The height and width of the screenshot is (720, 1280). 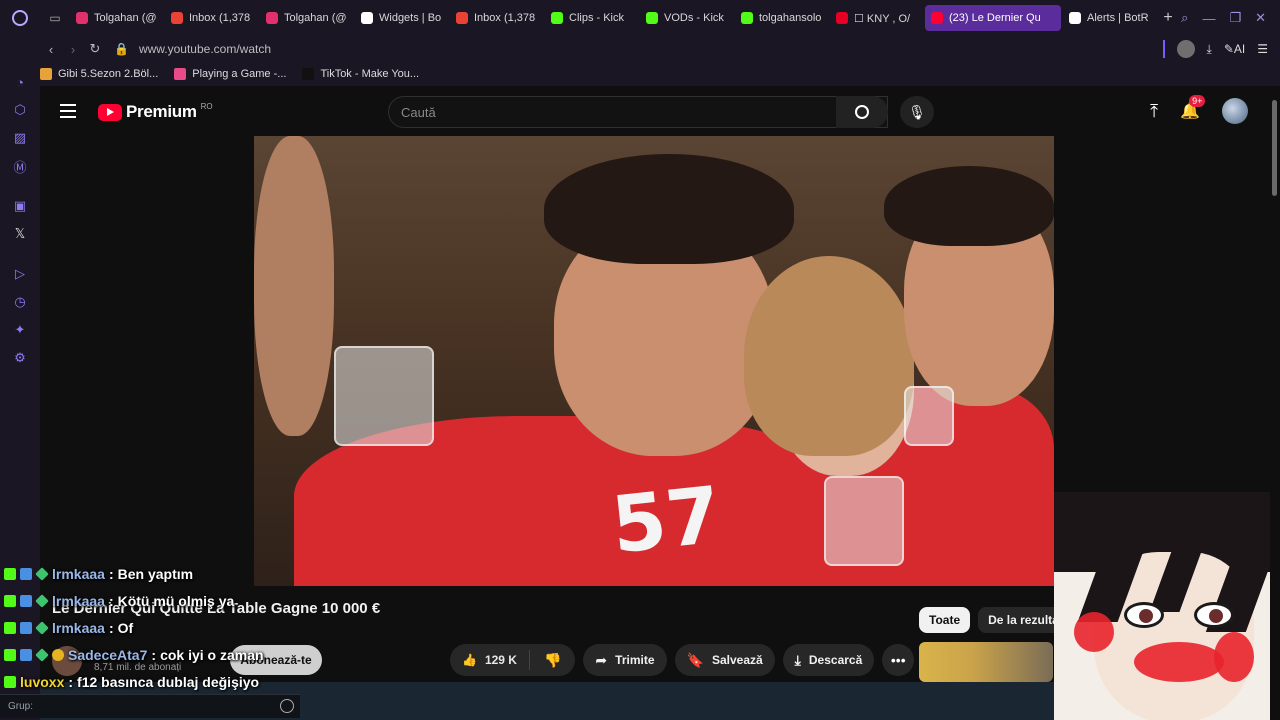 I want to click on kick-icon, so click(x=557, y=18).